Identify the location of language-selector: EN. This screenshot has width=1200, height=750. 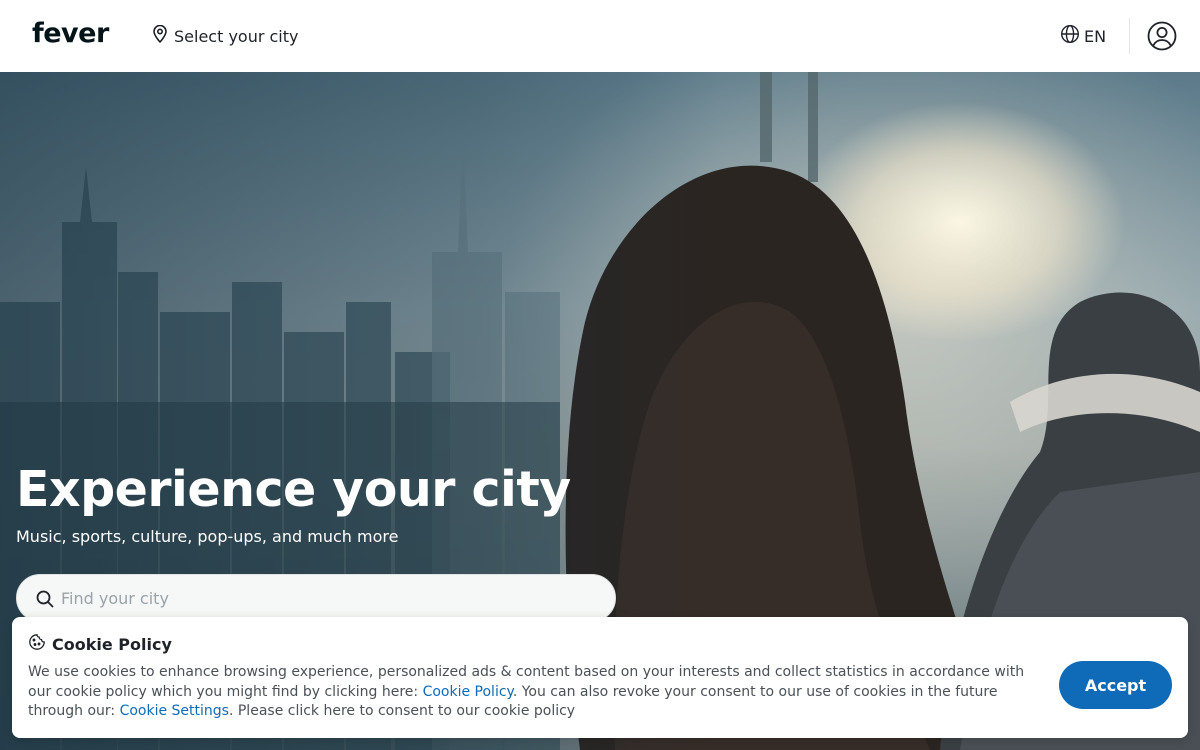
(1083, 36).